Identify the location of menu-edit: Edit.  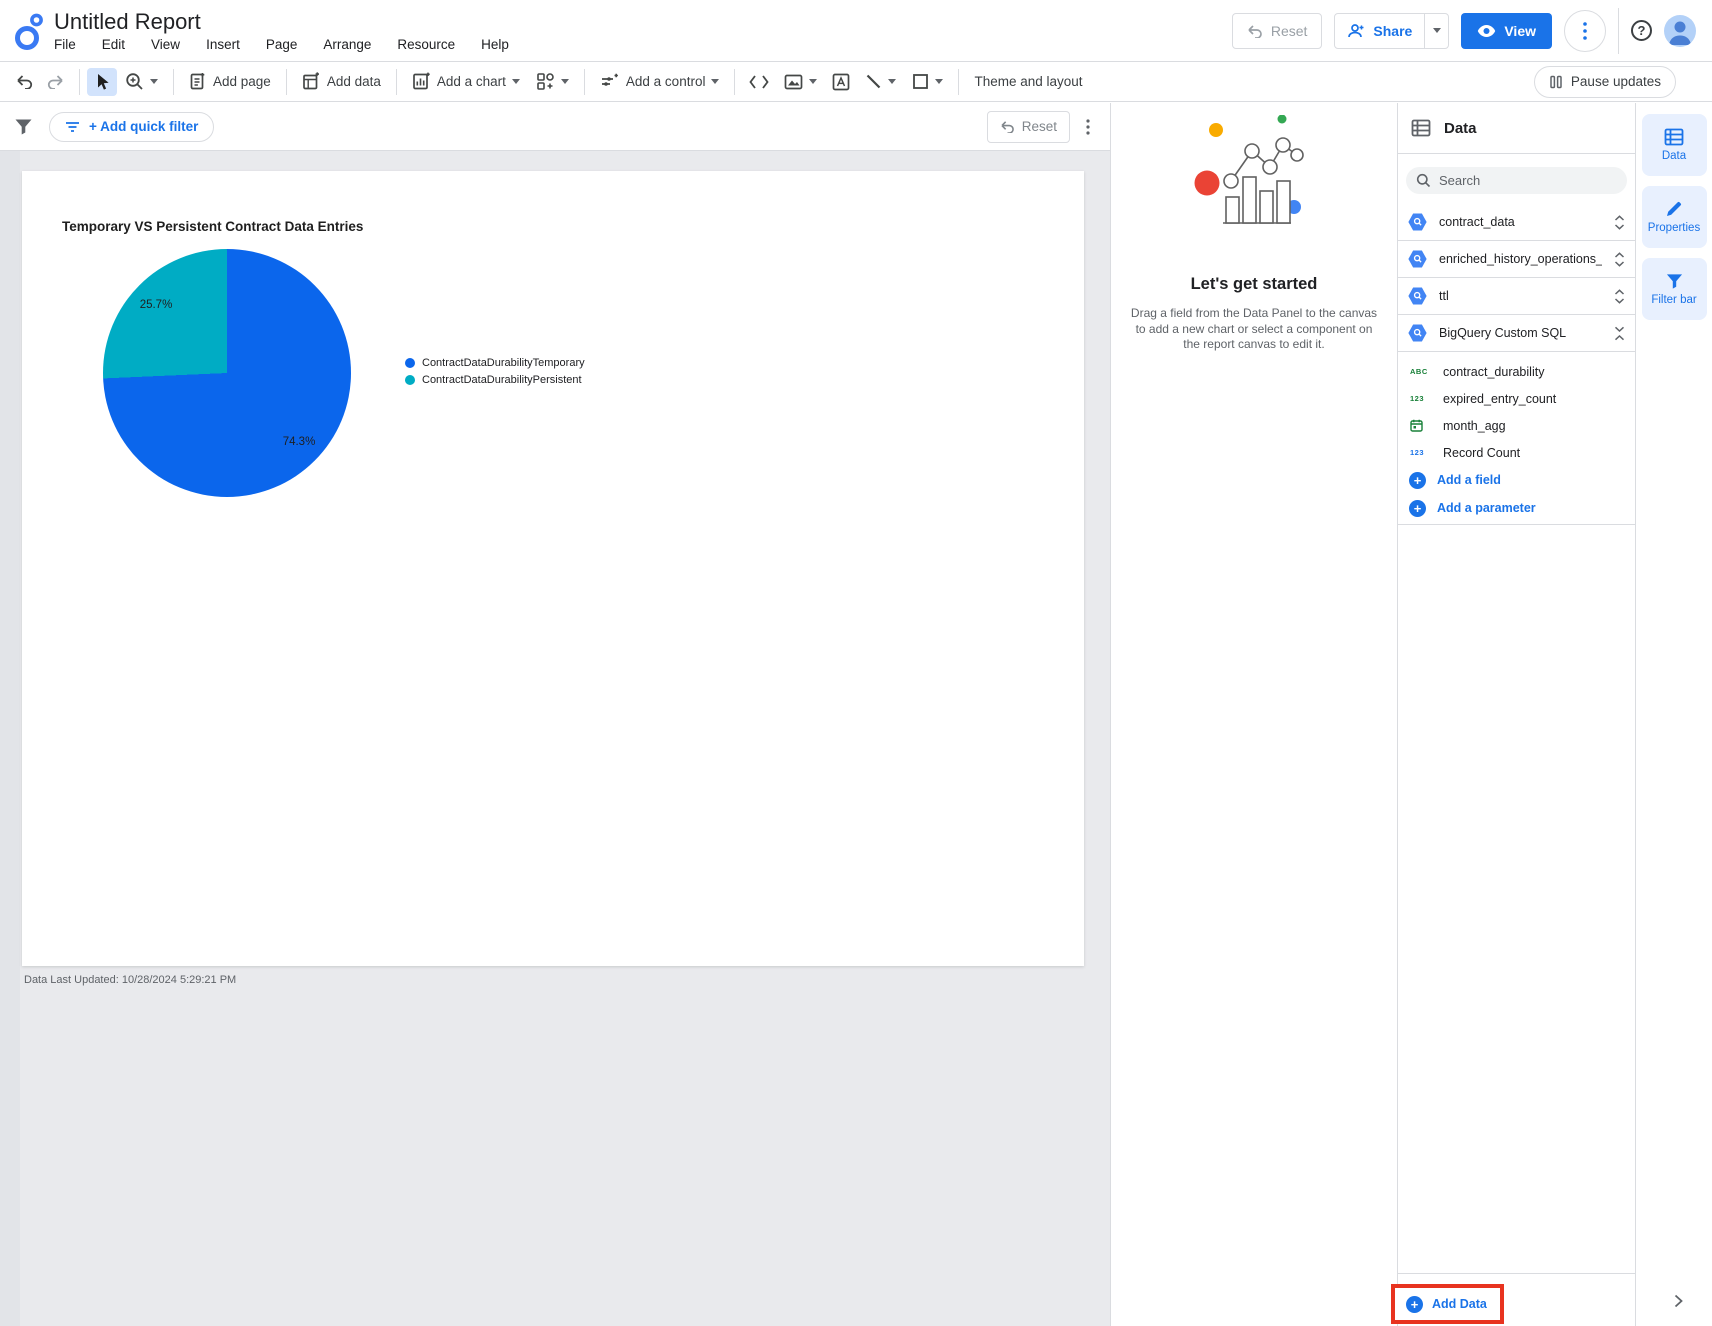
(113, 44).